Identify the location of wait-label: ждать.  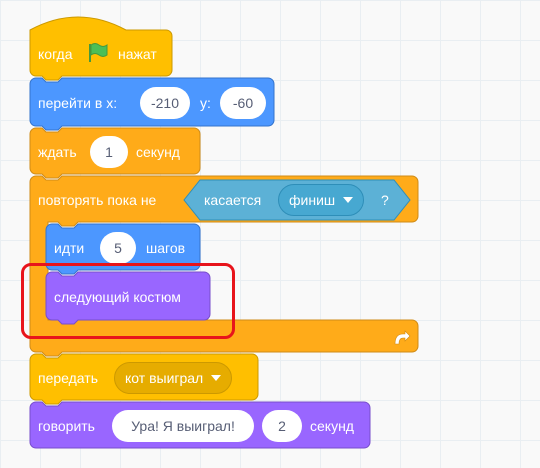
(57, 152).